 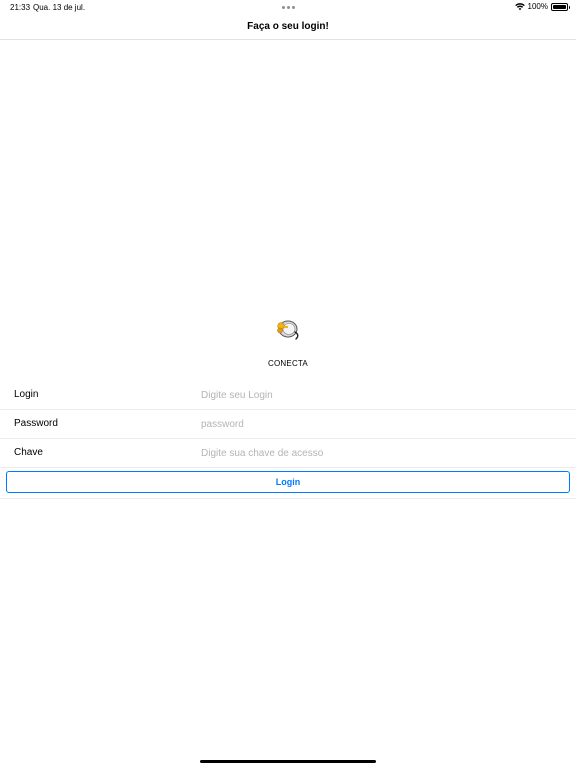 I want to click on home-indicator, so click(x=288, y=761).